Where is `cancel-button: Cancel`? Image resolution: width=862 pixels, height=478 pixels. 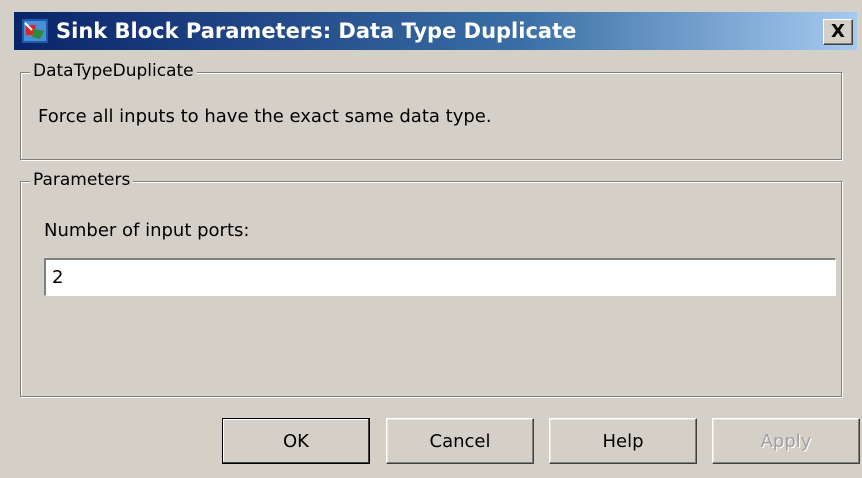 cancel-button: Cancel is located at coordinates (460, 441).